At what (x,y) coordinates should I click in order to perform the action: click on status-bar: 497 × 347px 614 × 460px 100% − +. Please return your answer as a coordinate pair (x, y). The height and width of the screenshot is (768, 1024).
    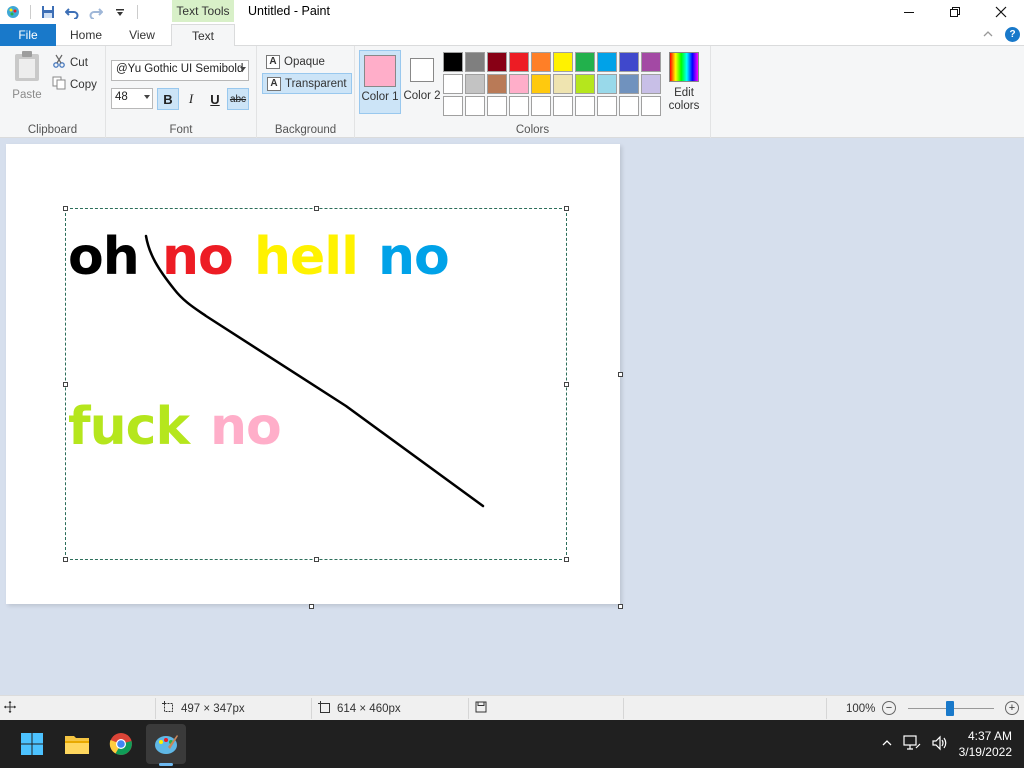
    Looking at the image, I should click on (512, 707).